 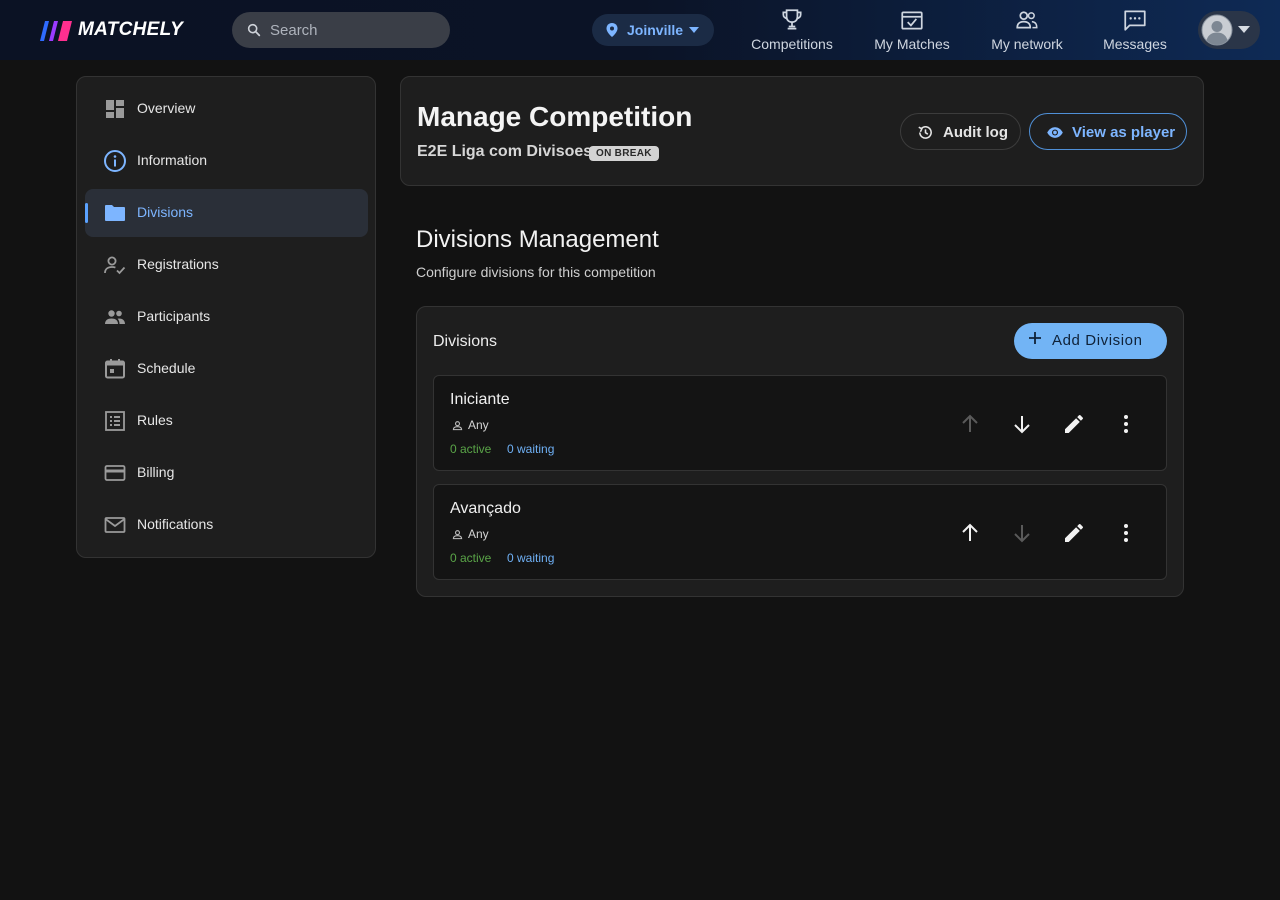 I want to click on location-pin-icon, so click(x=612, y=30).